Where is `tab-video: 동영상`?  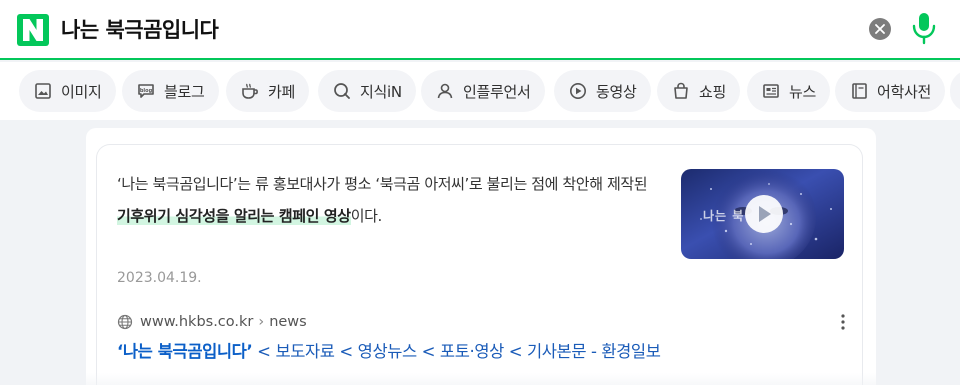 tab-video: 동영상 is located at coordinates (602, 91).